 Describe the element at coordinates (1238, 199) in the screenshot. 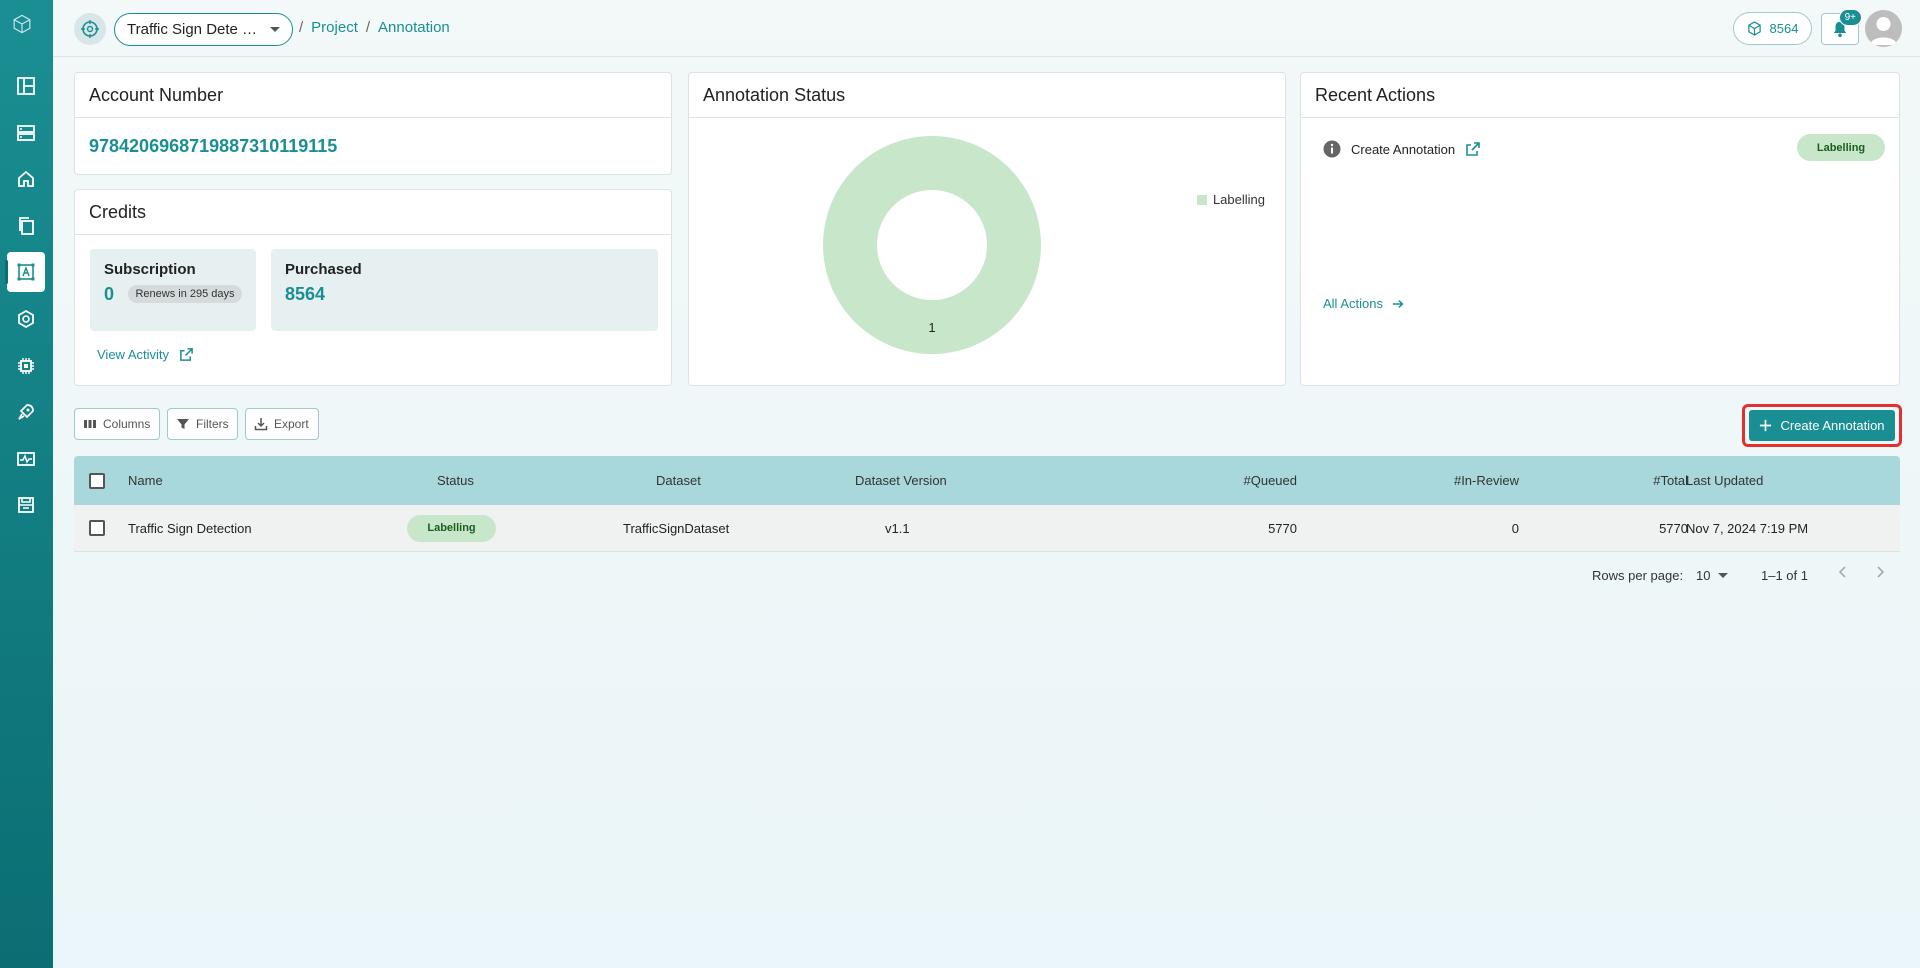

I see `legend-label: Labelling` at that location.